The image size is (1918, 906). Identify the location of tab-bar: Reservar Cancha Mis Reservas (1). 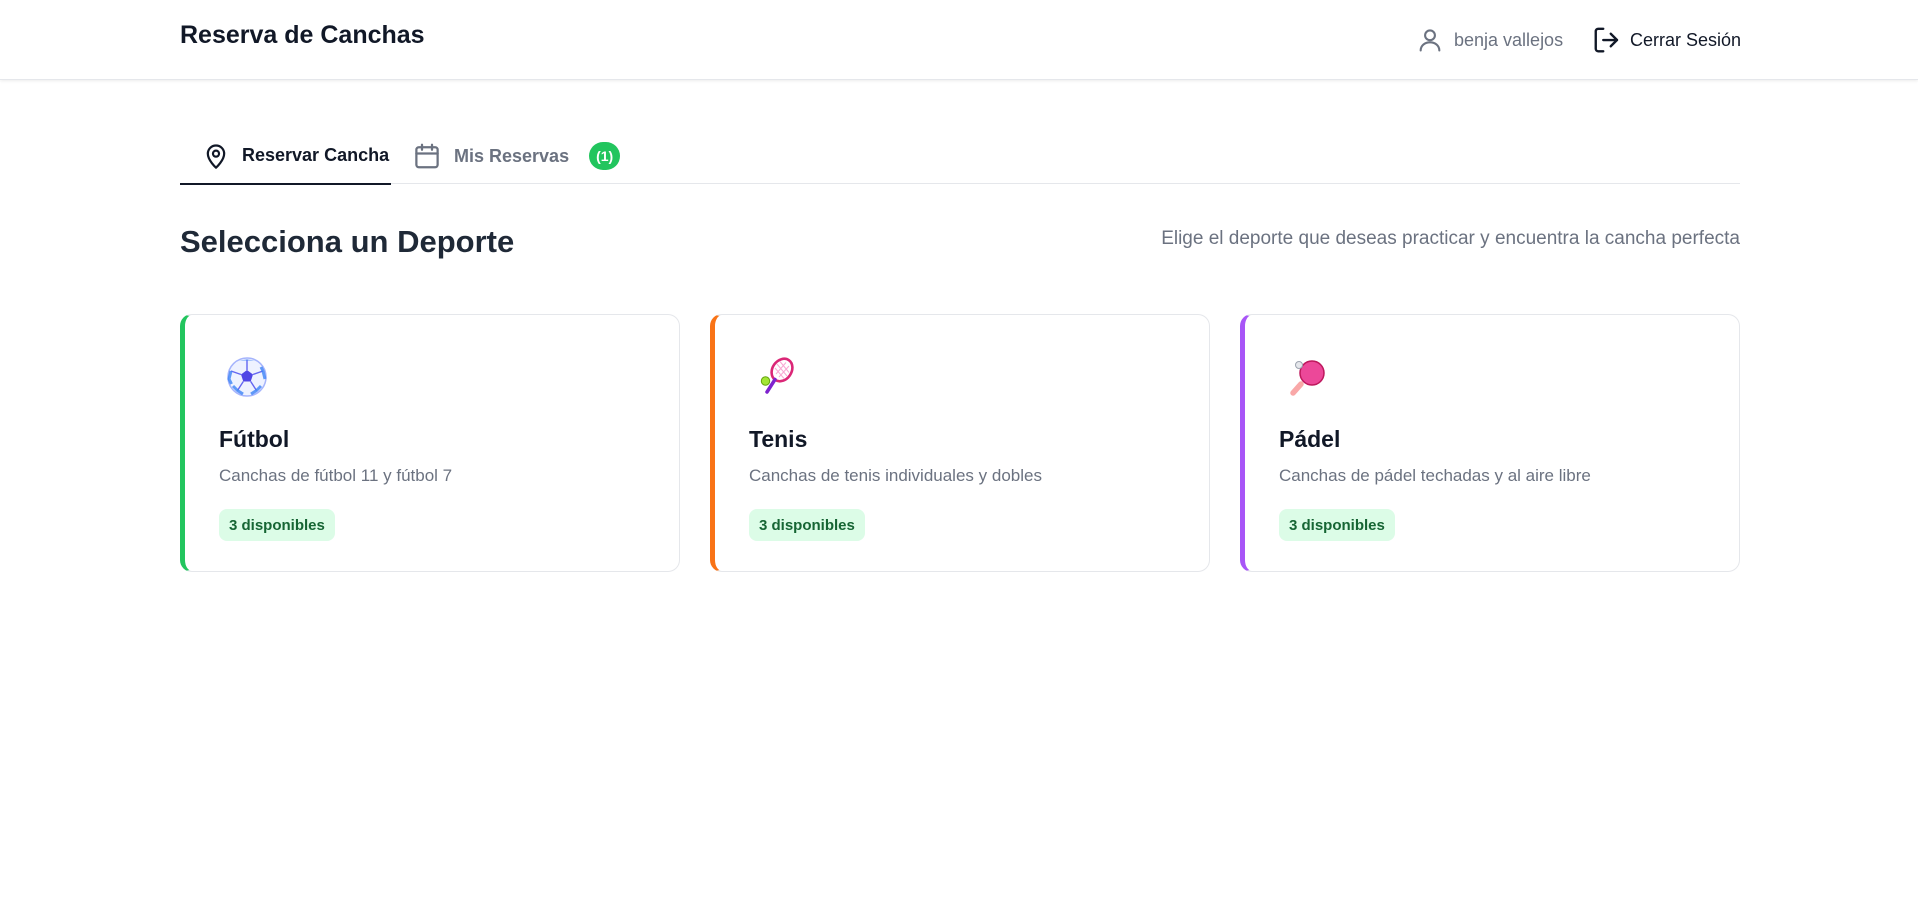
(960, 156).